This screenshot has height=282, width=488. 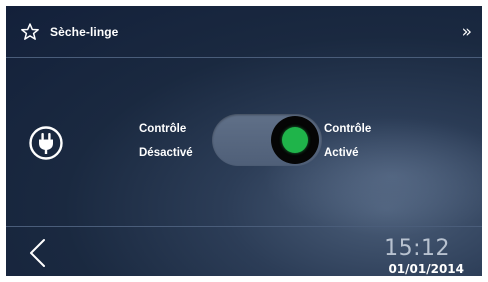 I want to click on clock-time: 15:12, so click(x=417, y=248).